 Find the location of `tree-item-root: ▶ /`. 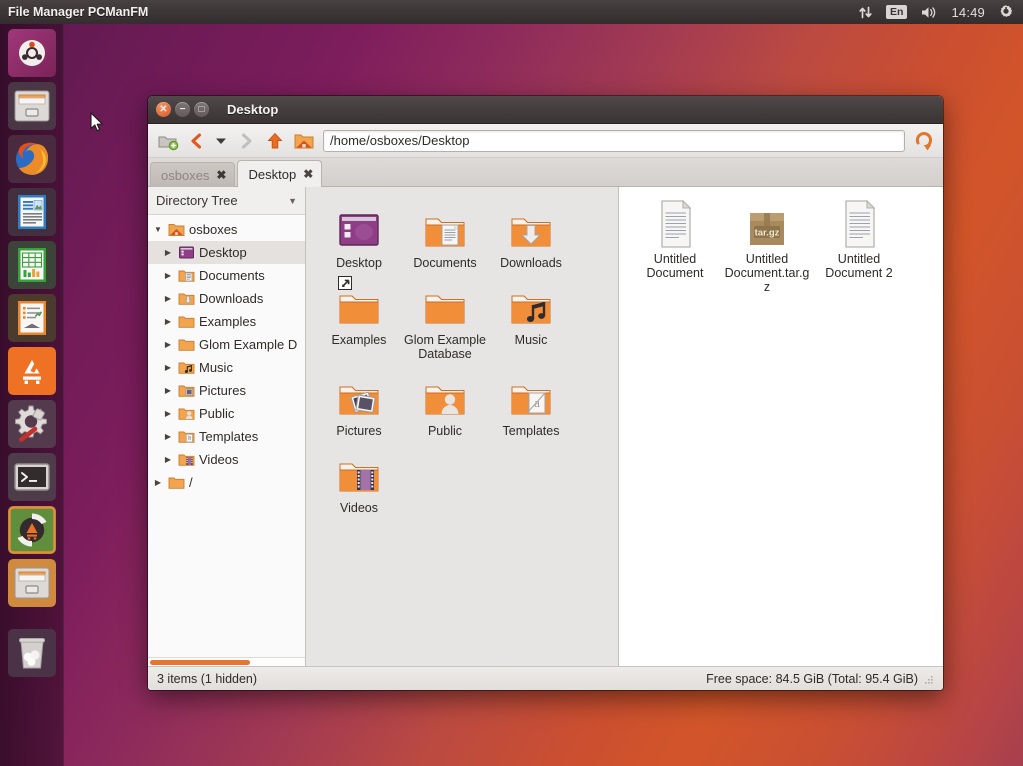

tree-item-root: ▶ / is located at coordinates (226, 482).